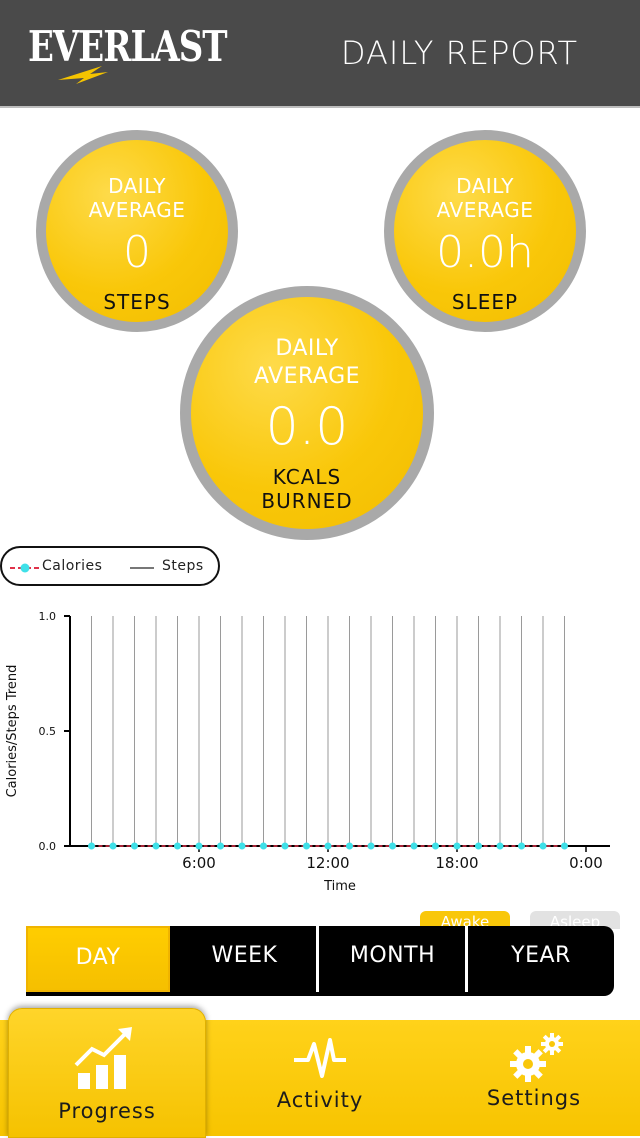 The image size is (640, 1138). Describe the element at coordinates (534, 1098) in the screenshot. I see `tab-settings-label: Settings` at that location.